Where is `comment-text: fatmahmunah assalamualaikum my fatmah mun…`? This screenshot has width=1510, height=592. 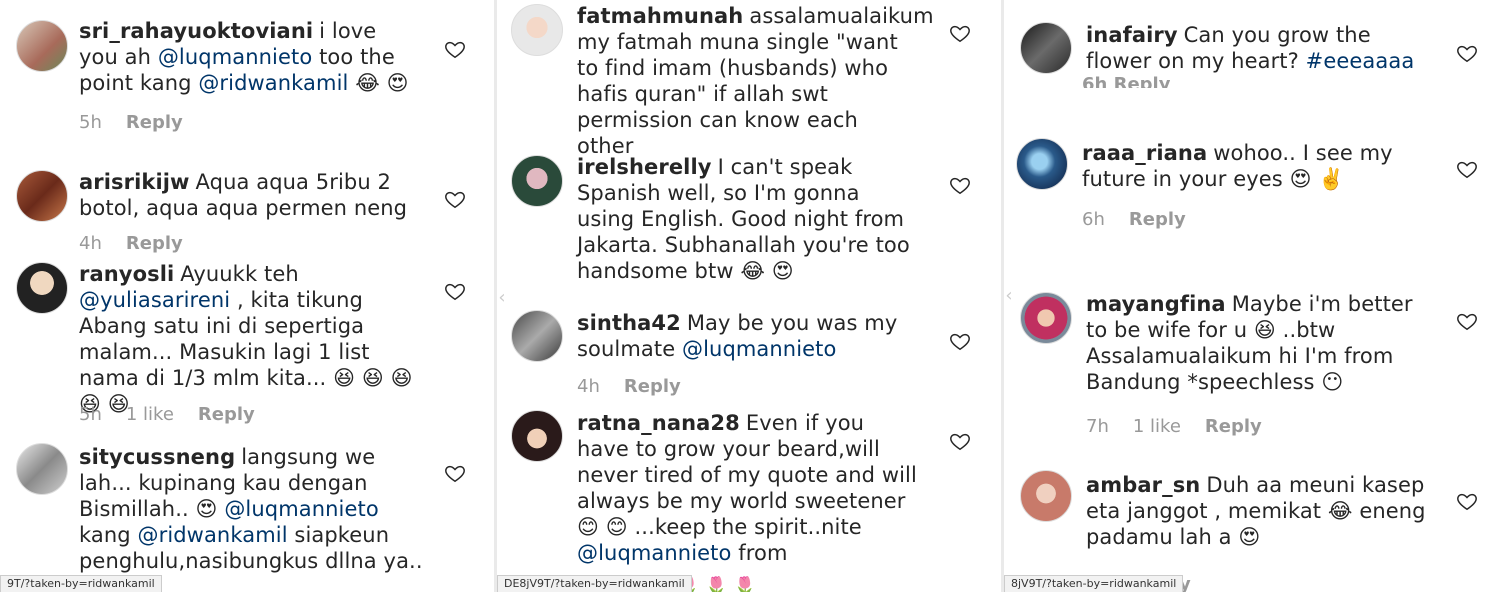 comment-text: fatmahmunah assalamualaikum my fatmah mun… is located at coordinates (755, 81).